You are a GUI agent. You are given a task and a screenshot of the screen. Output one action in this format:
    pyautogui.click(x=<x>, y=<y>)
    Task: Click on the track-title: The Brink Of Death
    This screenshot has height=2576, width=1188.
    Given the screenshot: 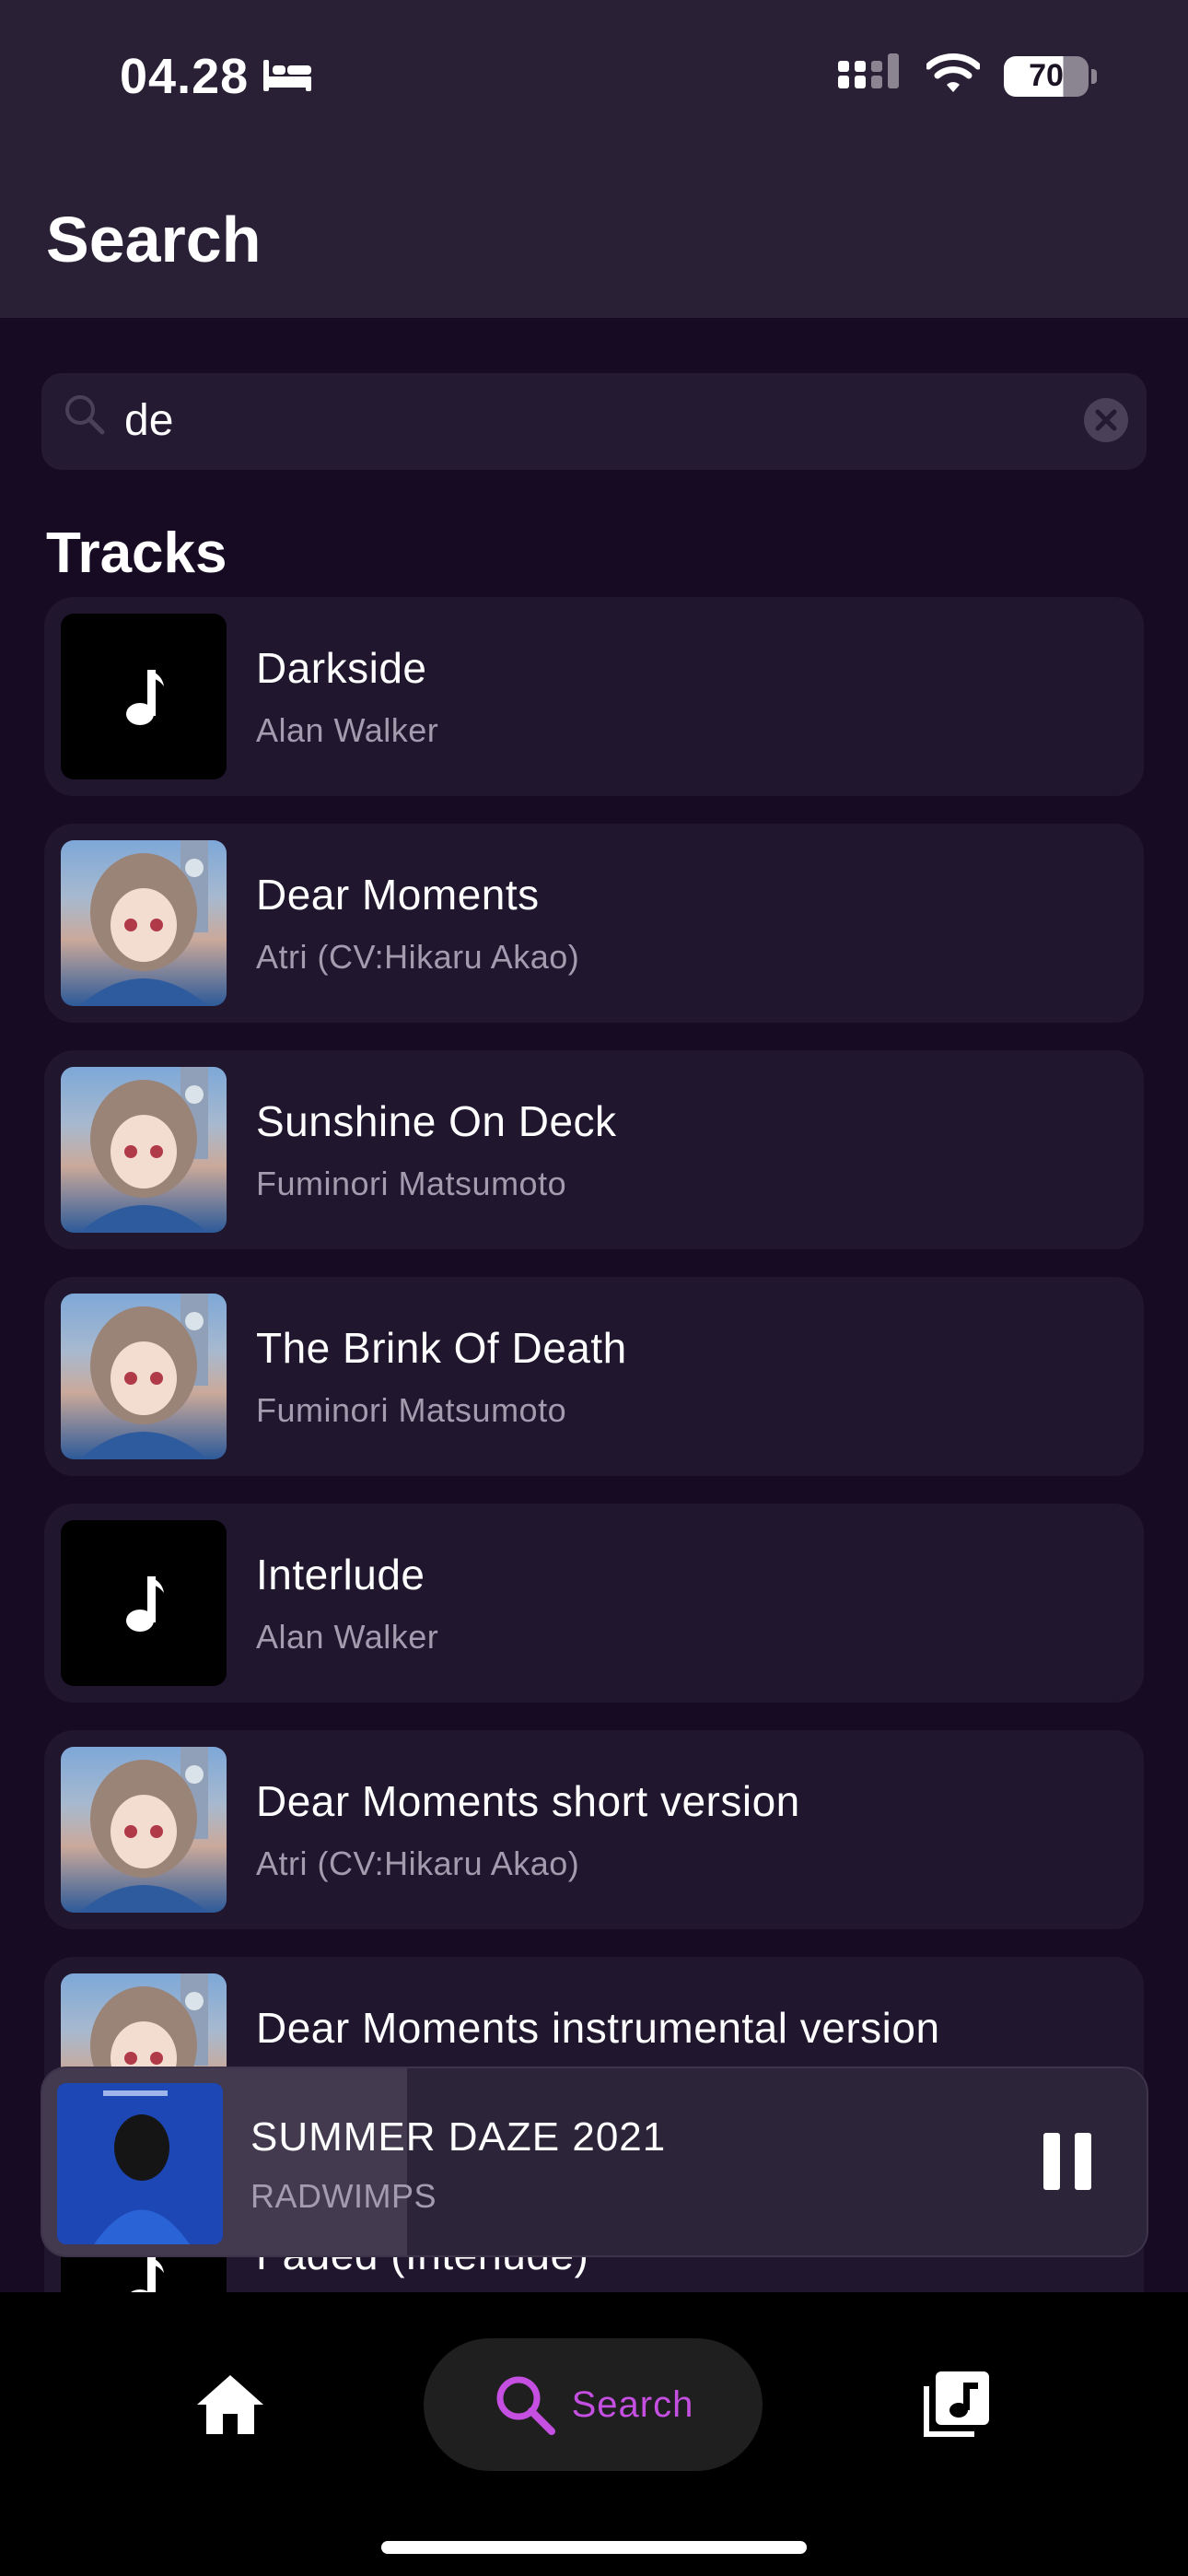 What is the action you would take?
    pyautogui.click(x=441, y=1348)
    